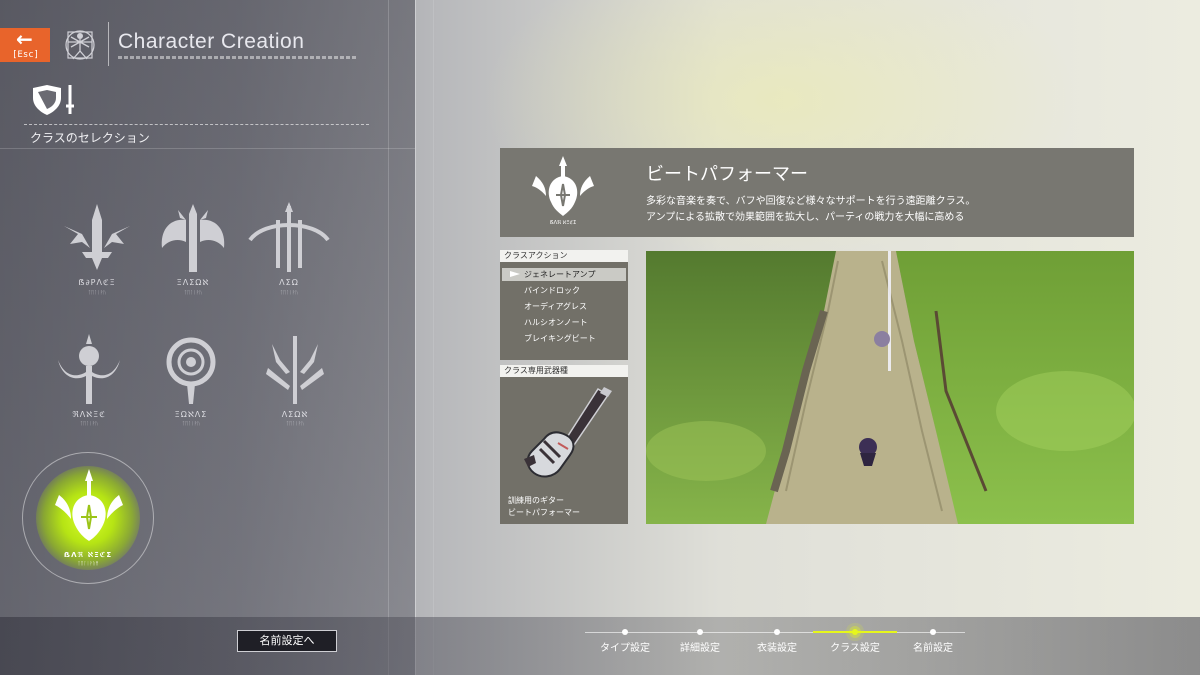 The height and width of the screenshot is (675, 1200). What do you see at coordinates (193, 282) in the screenshot?
I see `class-name-glyph: ΞΛΣΩℵ` at bounding box center [193, 282].